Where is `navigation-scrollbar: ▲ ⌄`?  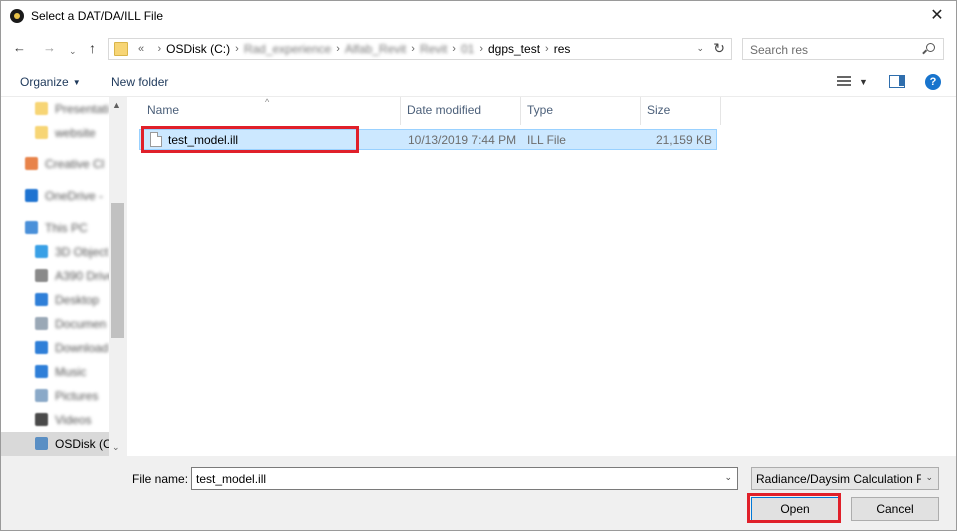 navigation-scrollbar: ▲ ⌄ is located at coordinates (117, 276).